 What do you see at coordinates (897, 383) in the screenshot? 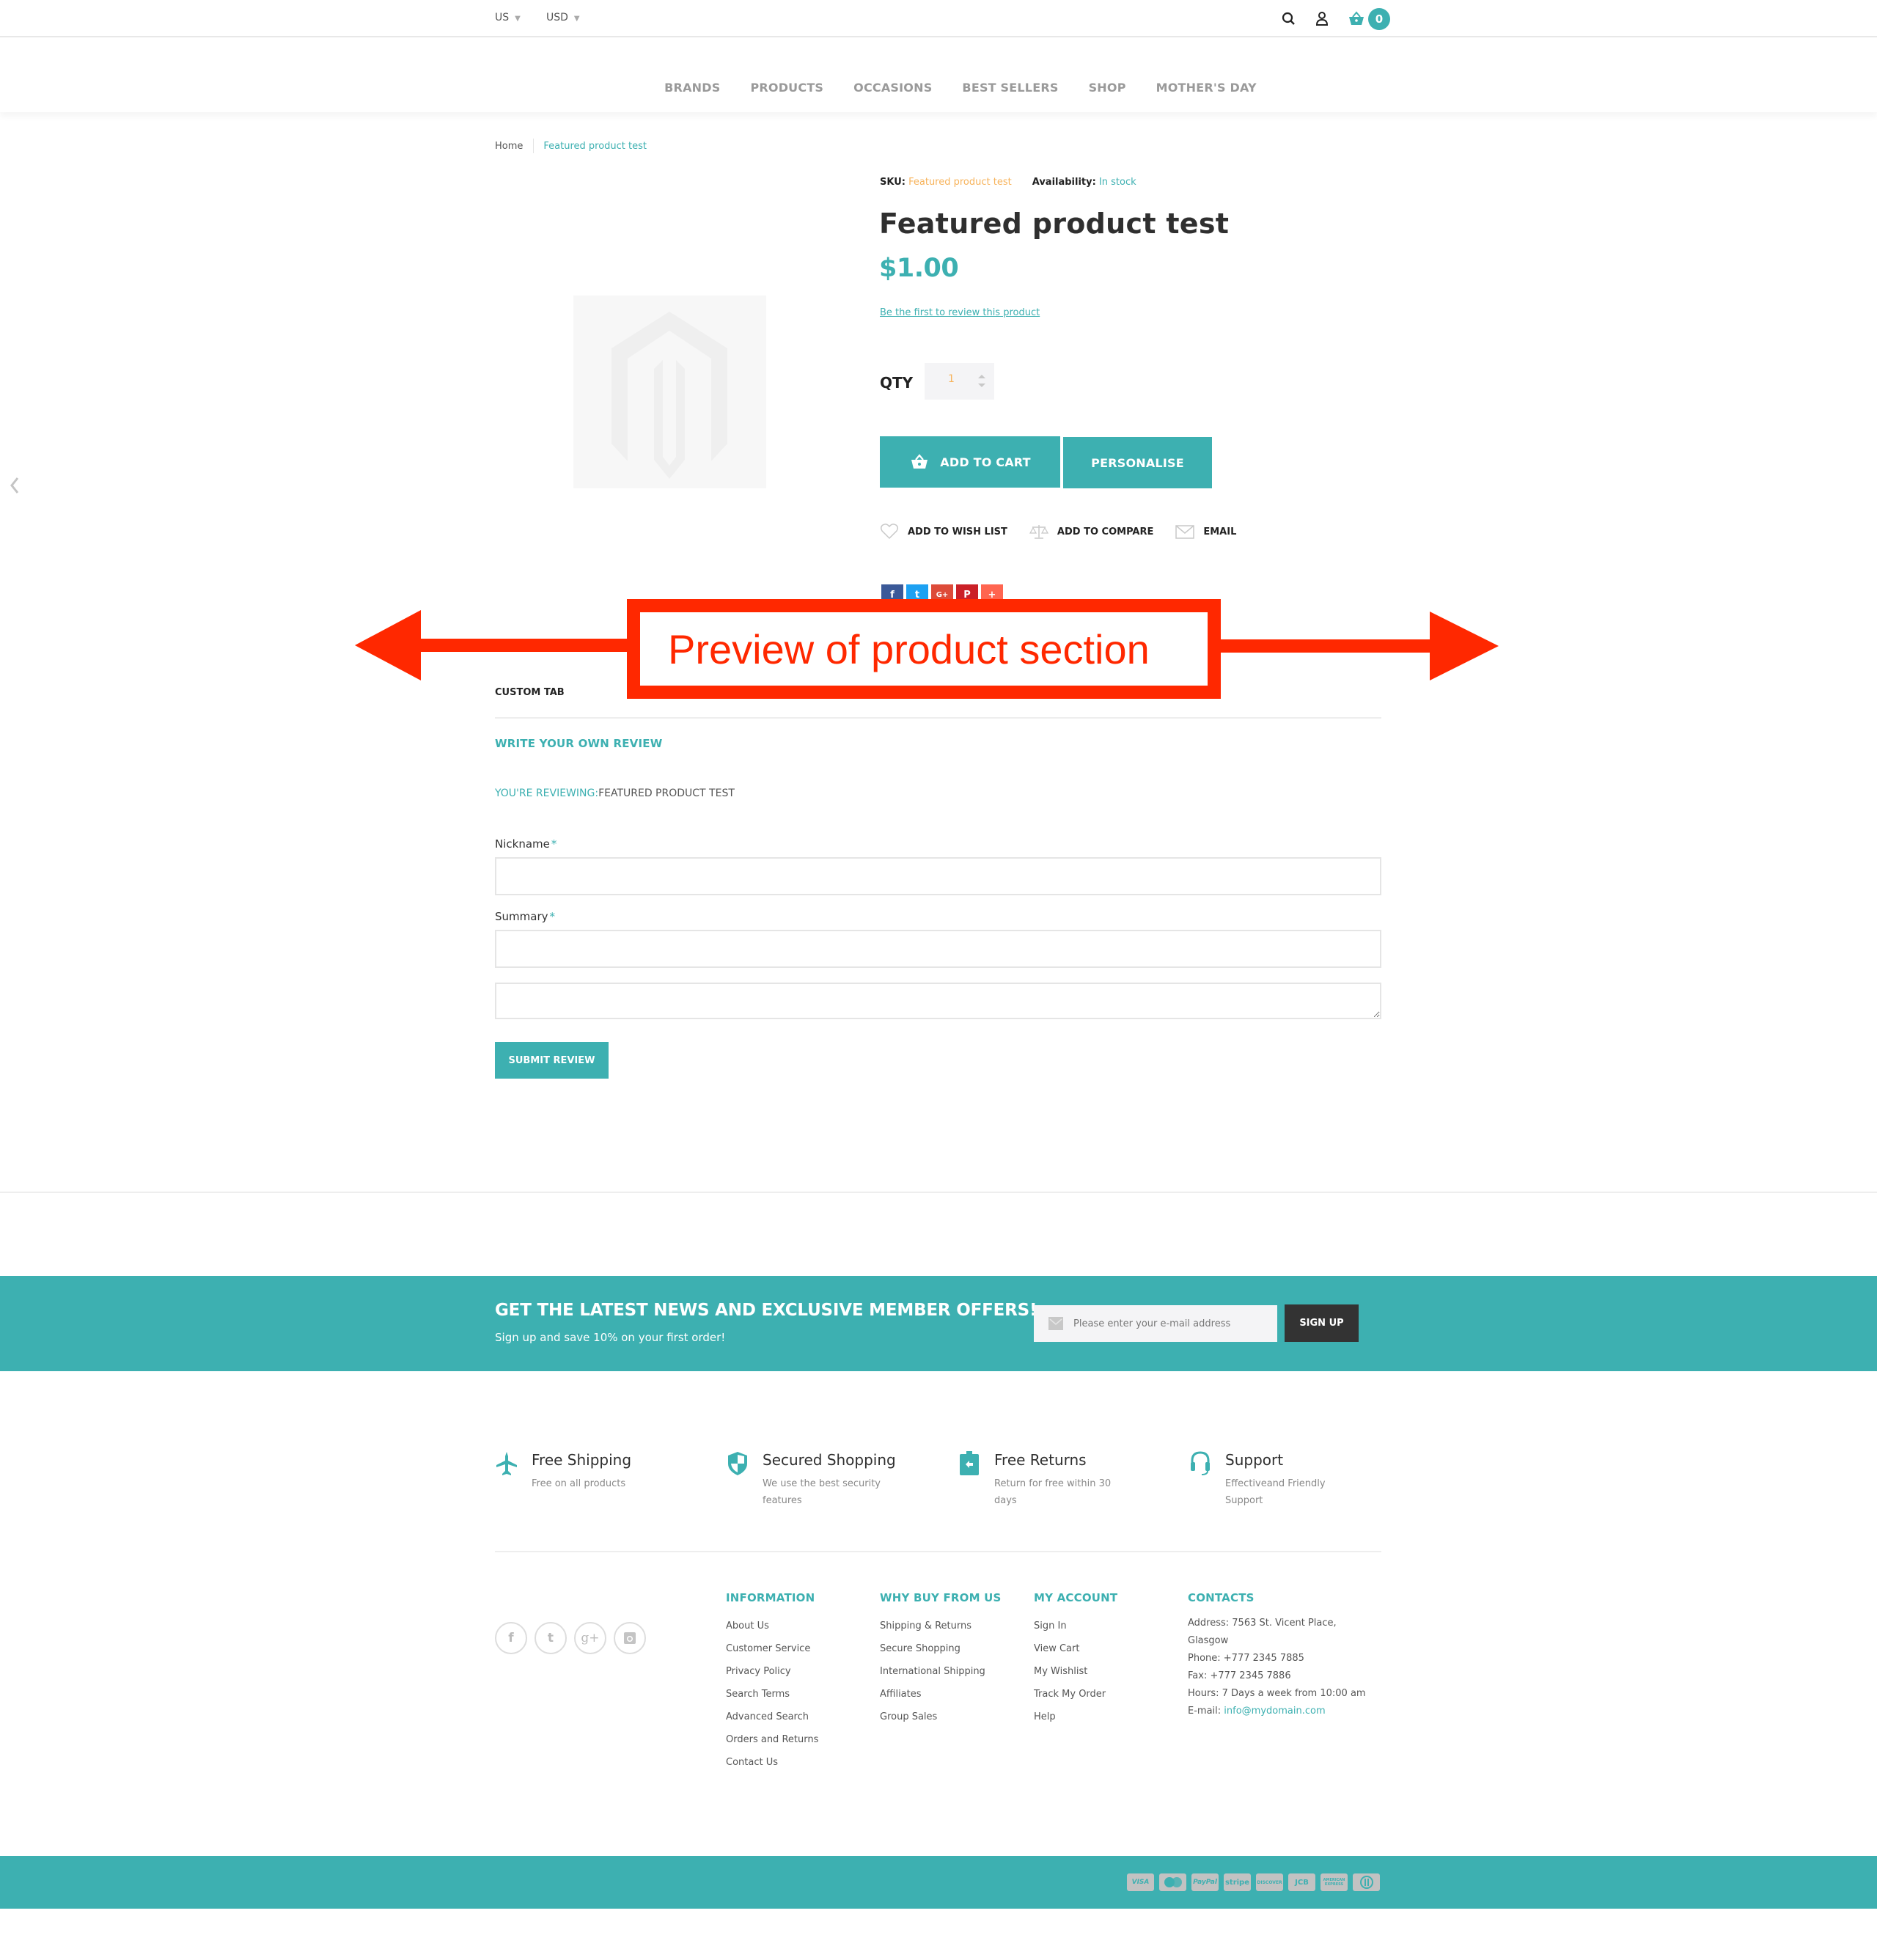
I see `qty-label: QTY` at bounding box center [897, 383].